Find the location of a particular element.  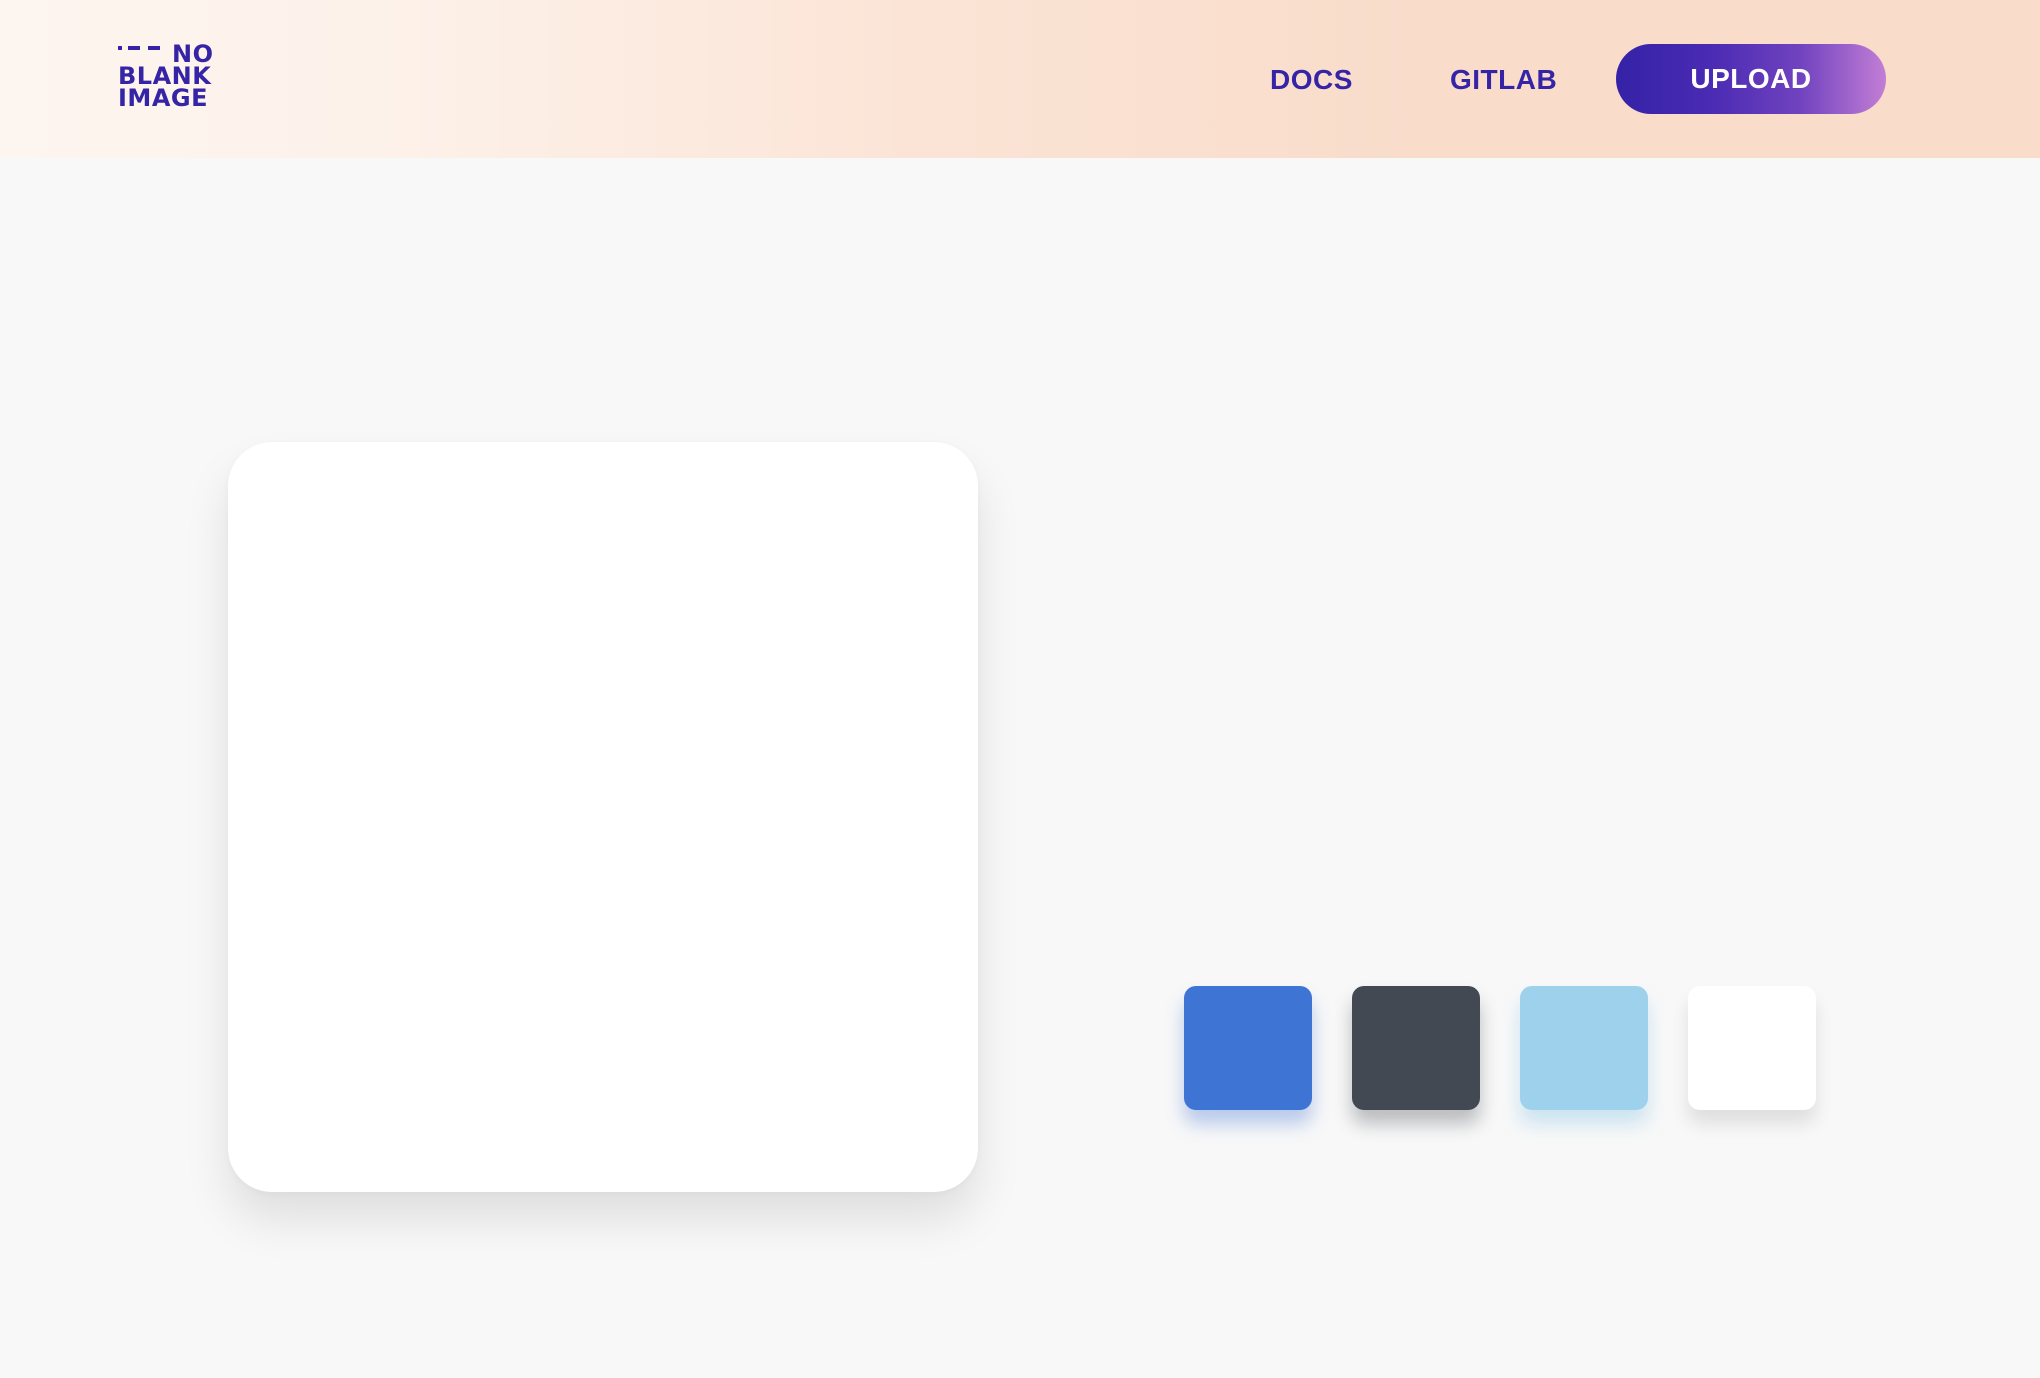

gitlab-link: GITLAB is located at coordinates (1503, 80).